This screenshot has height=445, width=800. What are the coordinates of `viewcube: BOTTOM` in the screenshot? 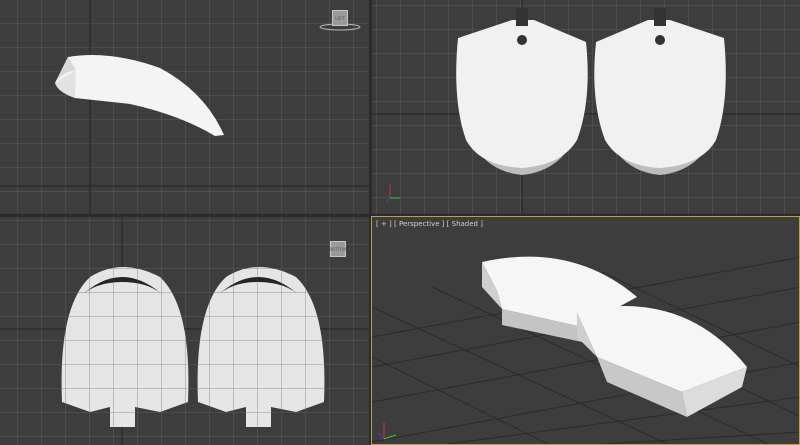 It's located at (338, 249).